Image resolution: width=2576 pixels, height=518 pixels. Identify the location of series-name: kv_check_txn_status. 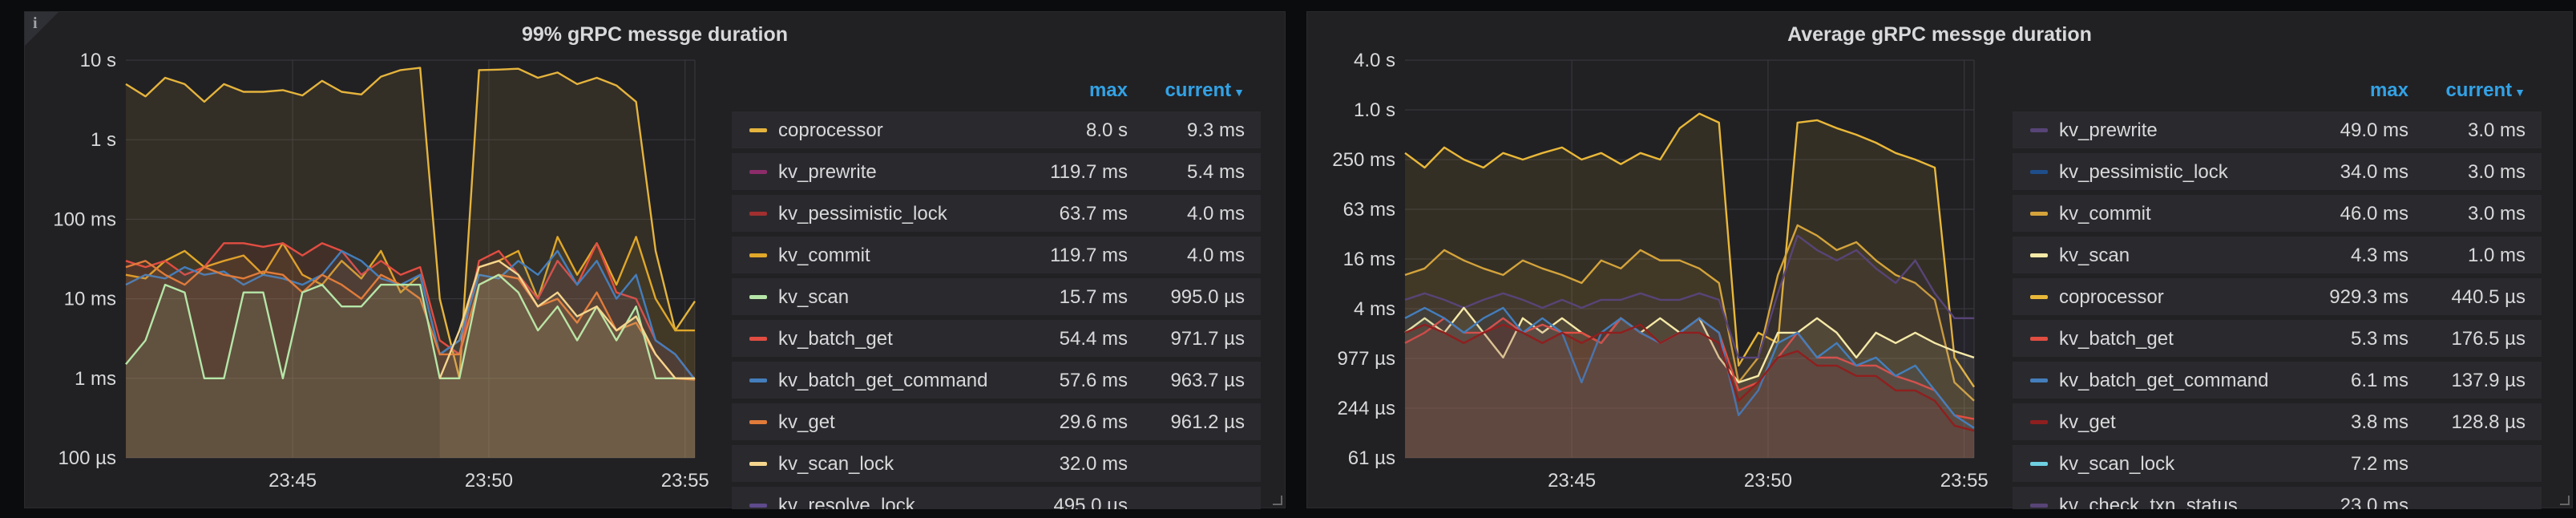
(2148, 502).